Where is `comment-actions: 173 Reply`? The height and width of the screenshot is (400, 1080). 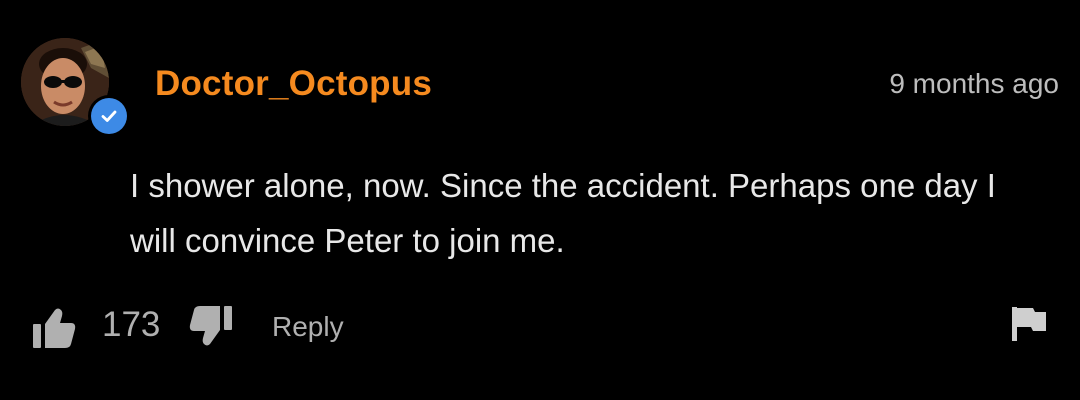 comment-actions: 173 Reply is located at coordinates (540, 328).